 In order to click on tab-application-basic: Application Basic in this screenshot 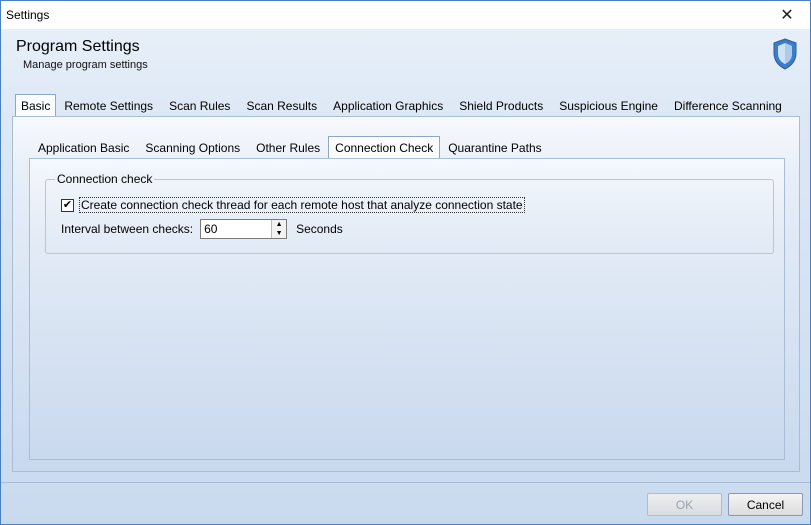, I will do `click(83, 148)`.